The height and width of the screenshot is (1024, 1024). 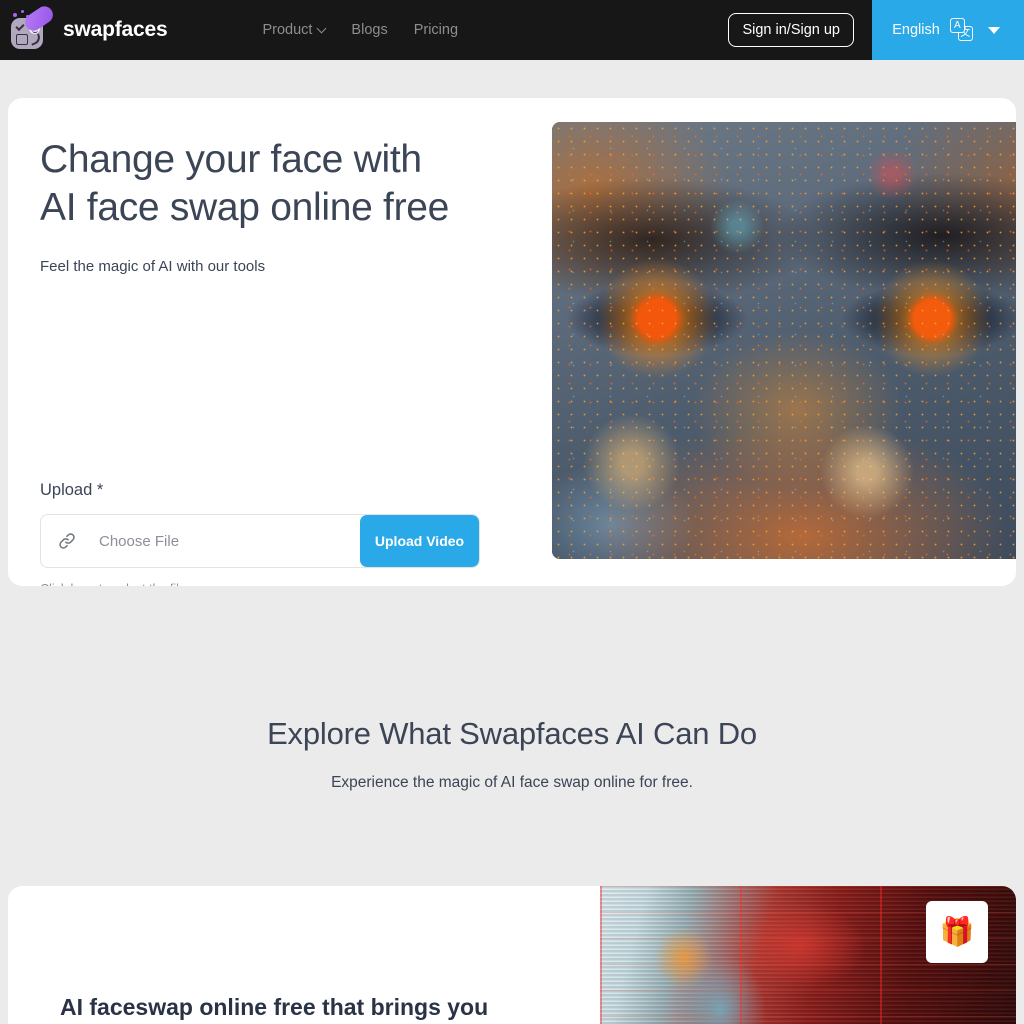 What do you see at coordinates (512, 733) in the screenshot?
I see `explore-title: Explore What Swapfaces AI Can Do` at bounding box center [512, 733].